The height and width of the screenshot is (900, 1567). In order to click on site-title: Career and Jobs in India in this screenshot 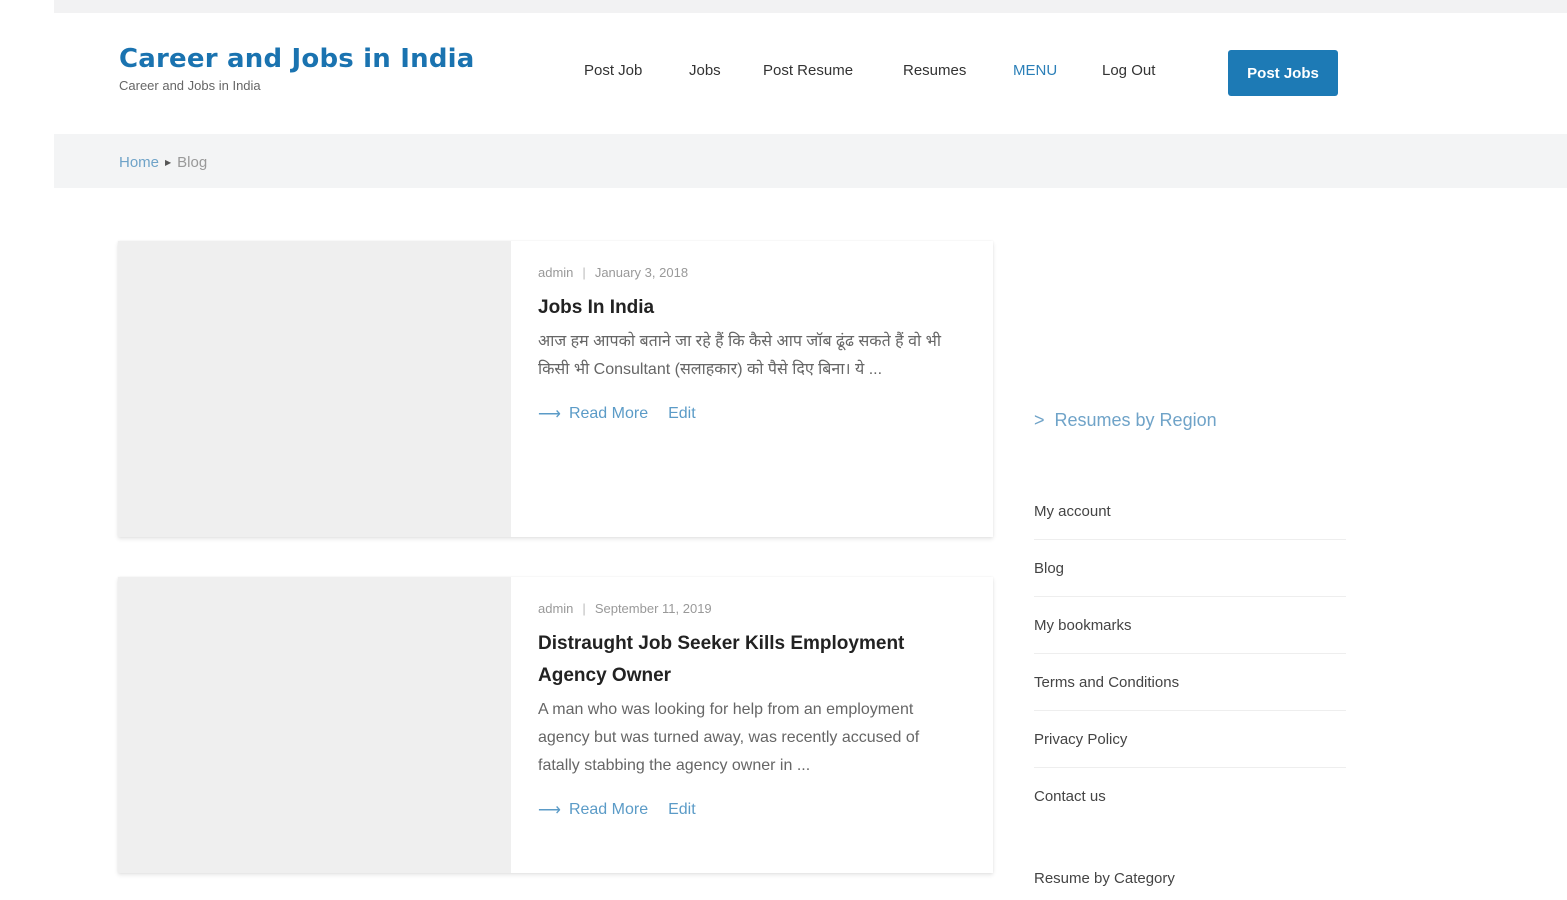, I will do `click(297, 59)`.